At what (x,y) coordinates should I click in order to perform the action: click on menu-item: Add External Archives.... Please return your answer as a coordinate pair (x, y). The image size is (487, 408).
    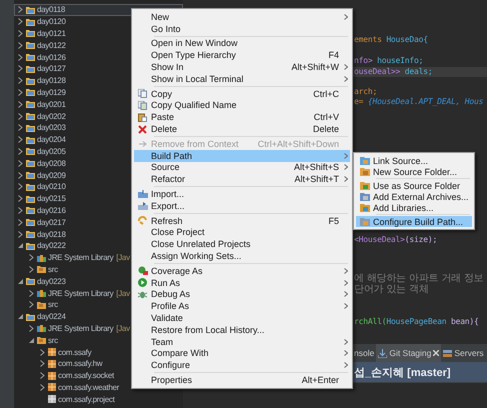
    Looking at the image, I should click on (414, 196).